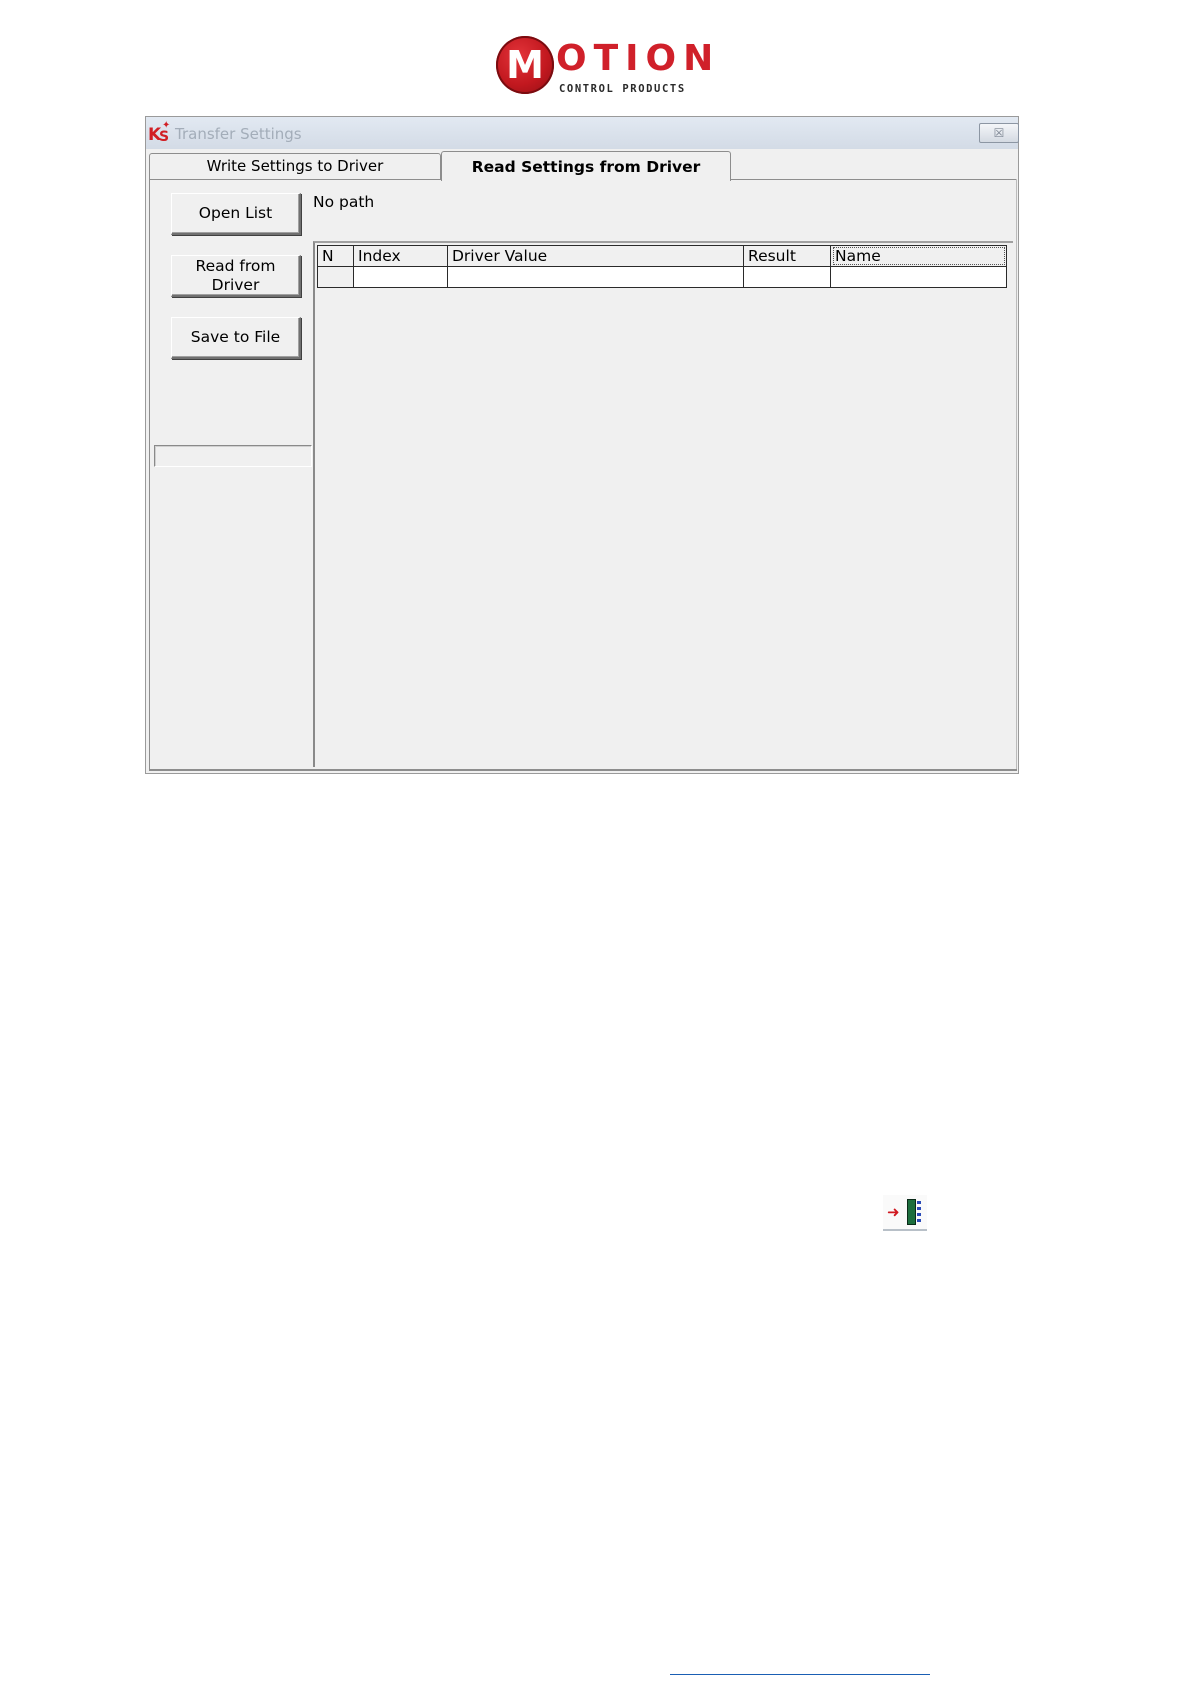 The image size is (1191, 1684). What do you see at coordinates (335, 277) in the screenshot?
I see `grid-cell-n` at bounding box center [335, 277].